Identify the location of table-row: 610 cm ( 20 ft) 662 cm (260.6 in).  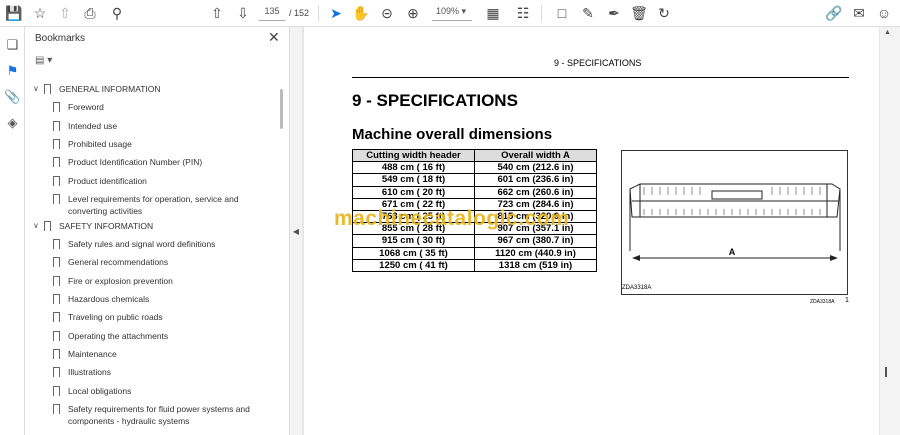
(474, 192).